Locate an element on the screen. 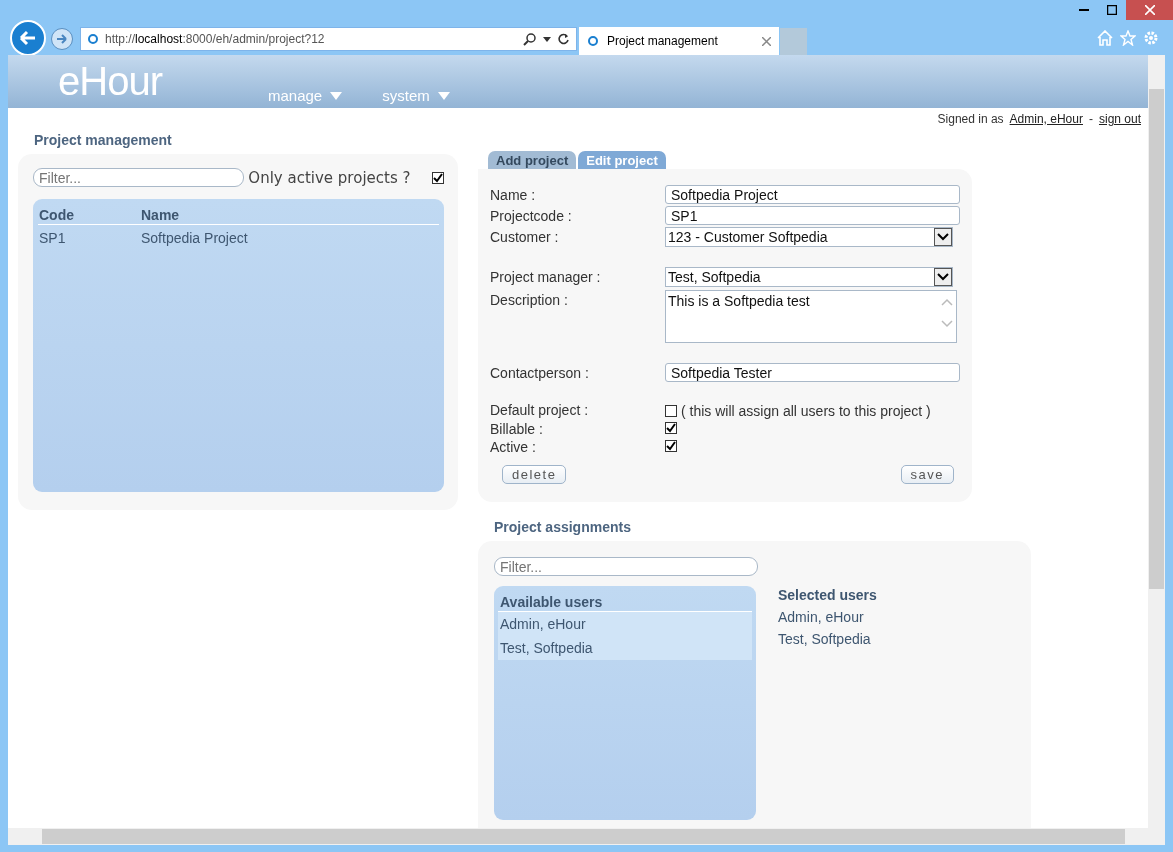  browser-tab: Project management is located at coordinates (679, 41).